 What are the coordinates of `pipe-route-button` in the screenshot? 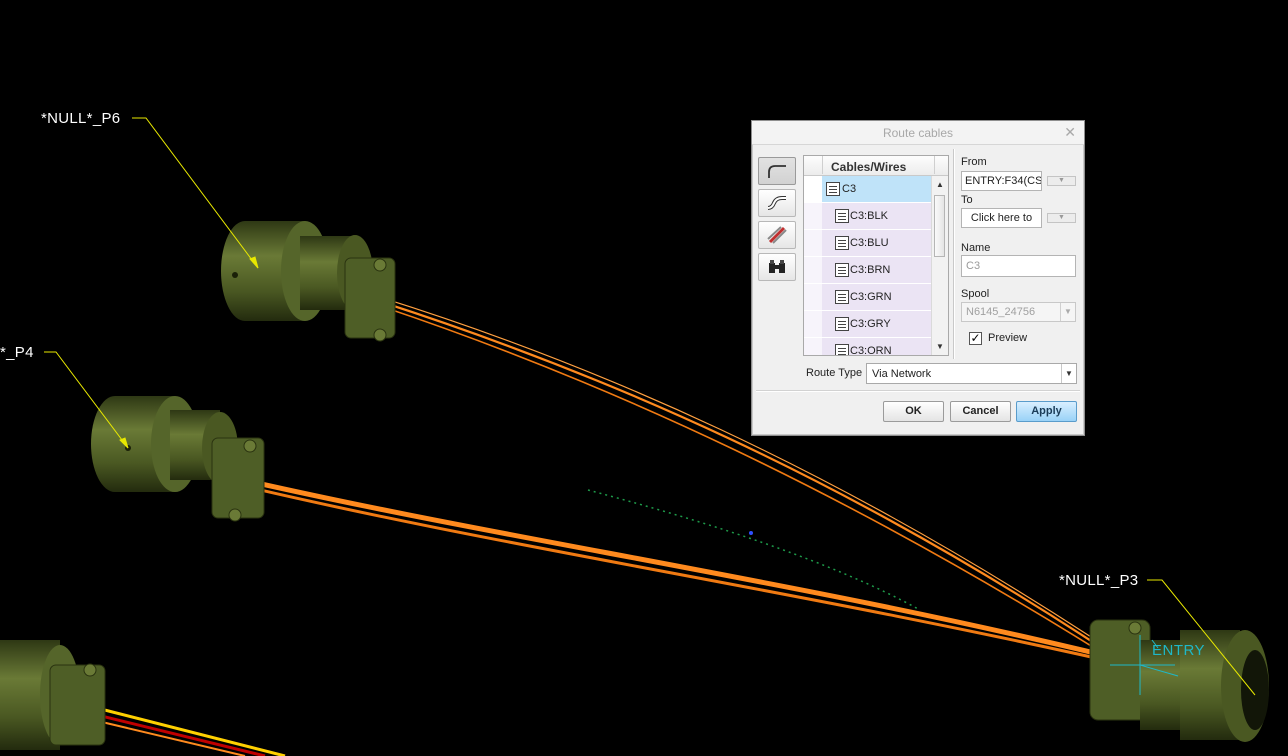 It's located at (777, 203).